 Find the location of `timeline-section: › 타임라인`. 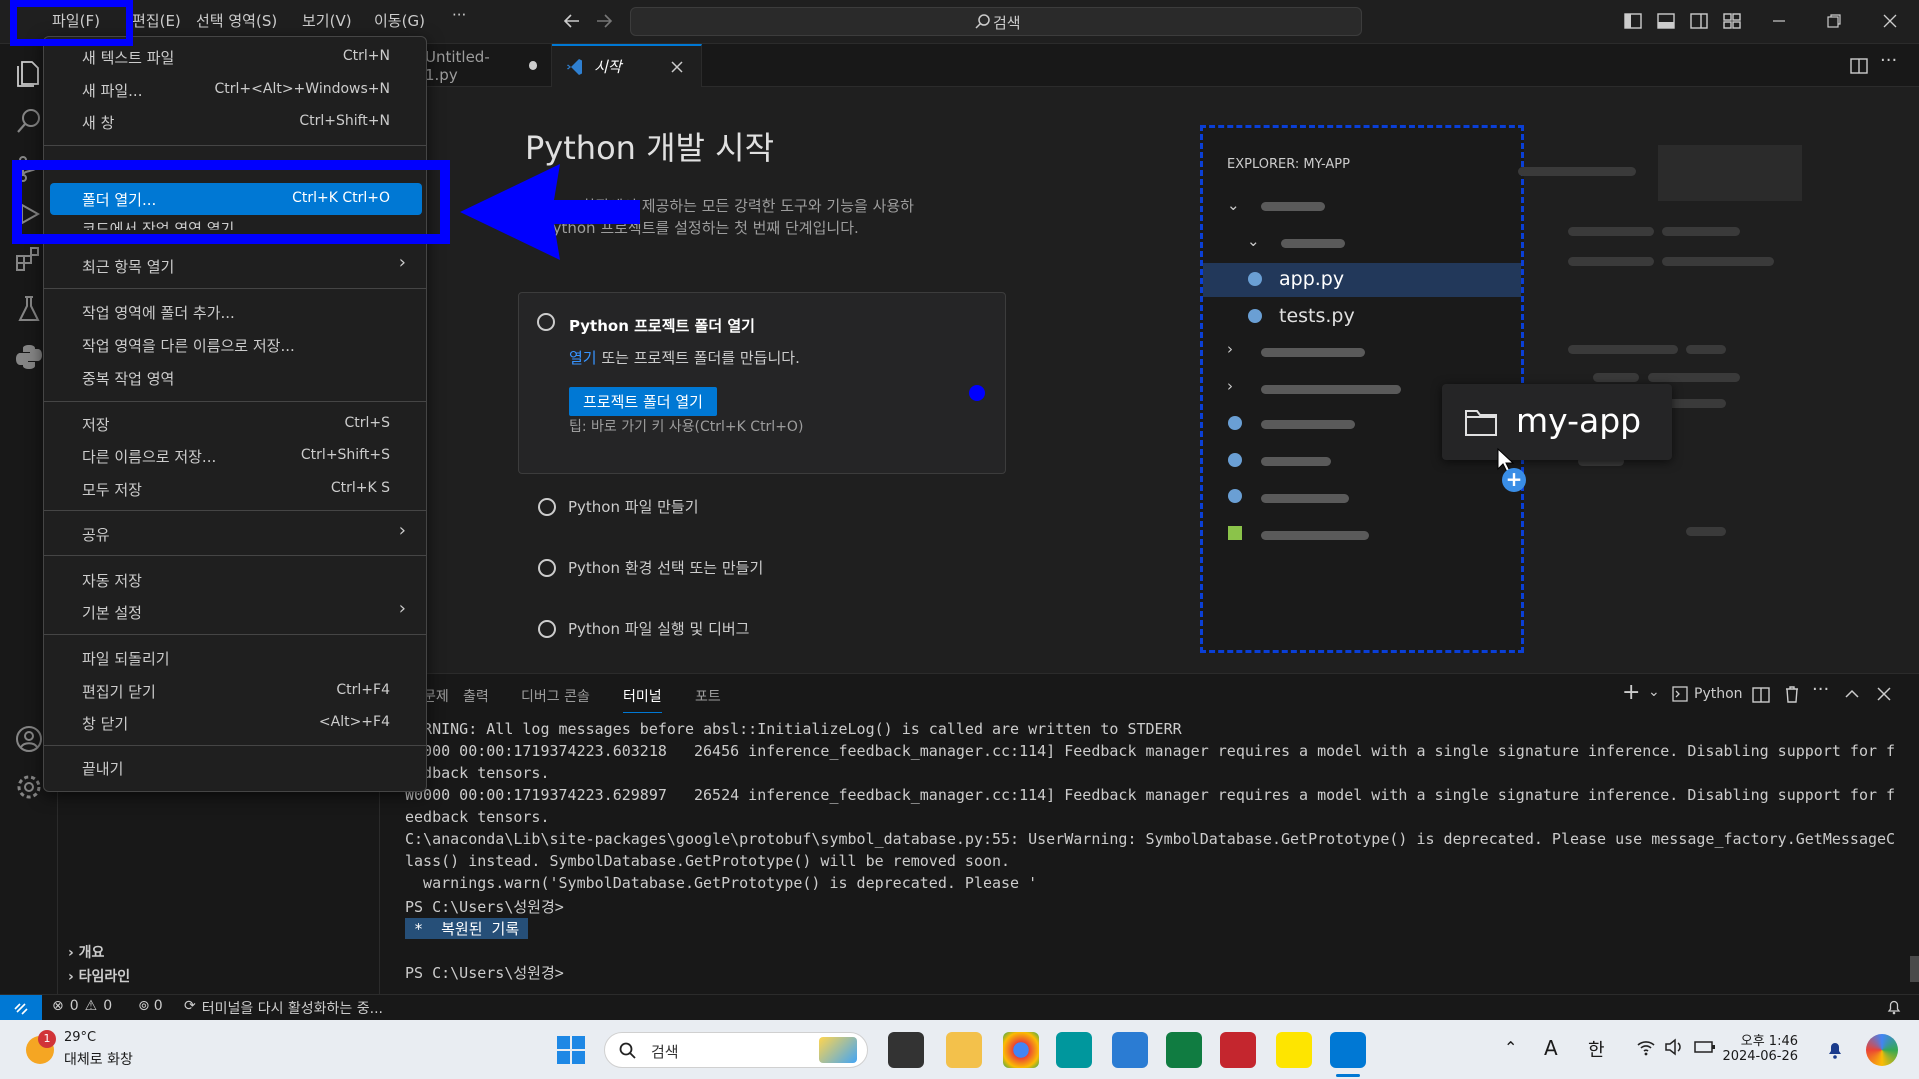

timeline-section: › 타임라인 is located at coordinates (99, 976).